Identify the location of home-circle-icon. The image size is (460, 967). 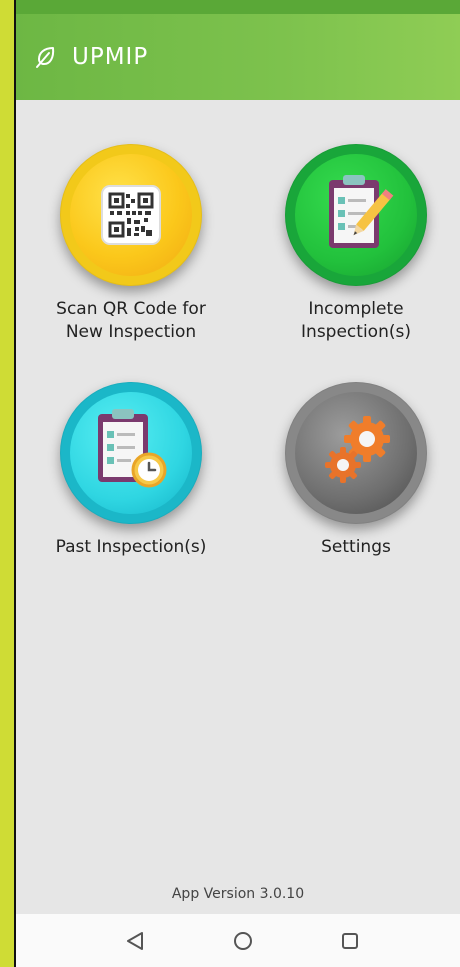
(243, 941).